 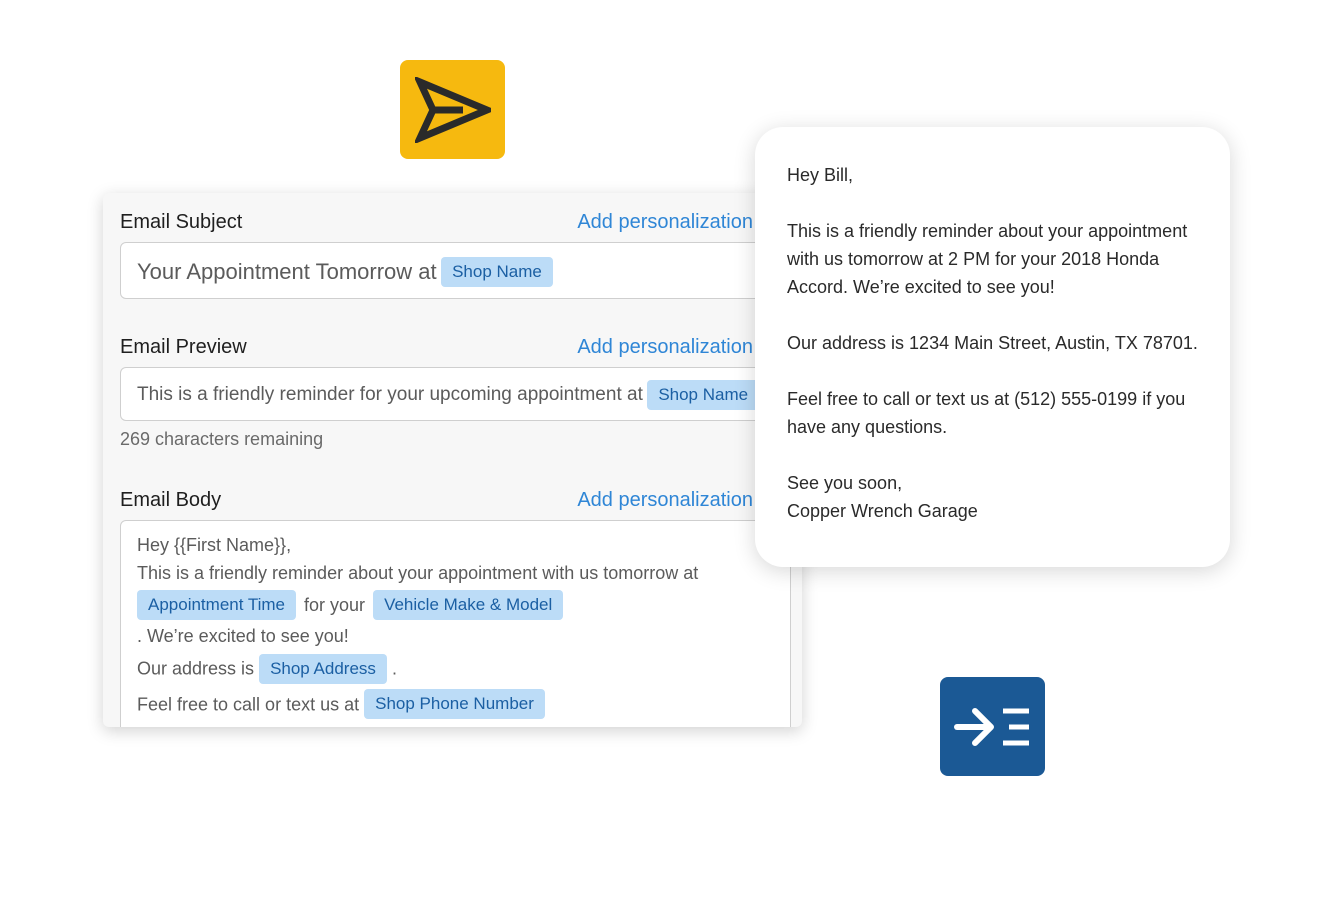 I want to click on body-line: Our address is Shop Address ., so click(x=455, y=667).